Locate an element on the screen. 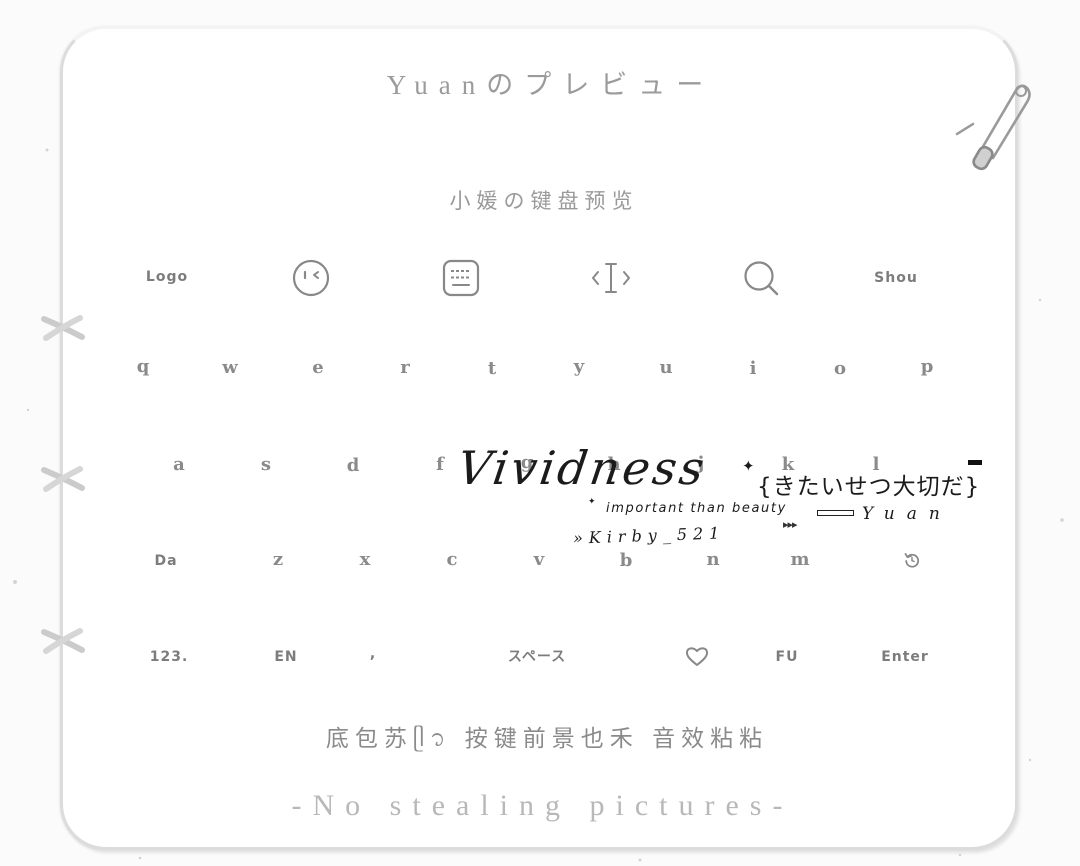 The width and height of the screenshot is (1080, 866). key-y: y is located at coordinates (579, 367).